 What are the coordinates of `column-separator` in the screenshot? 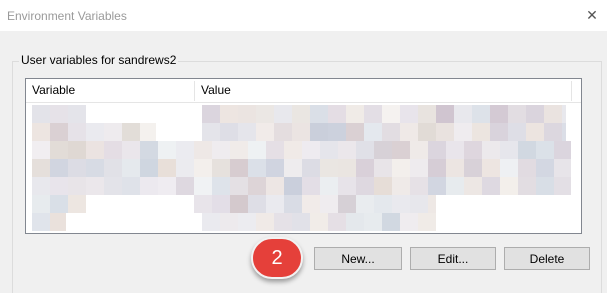 It's located at (571, 91).